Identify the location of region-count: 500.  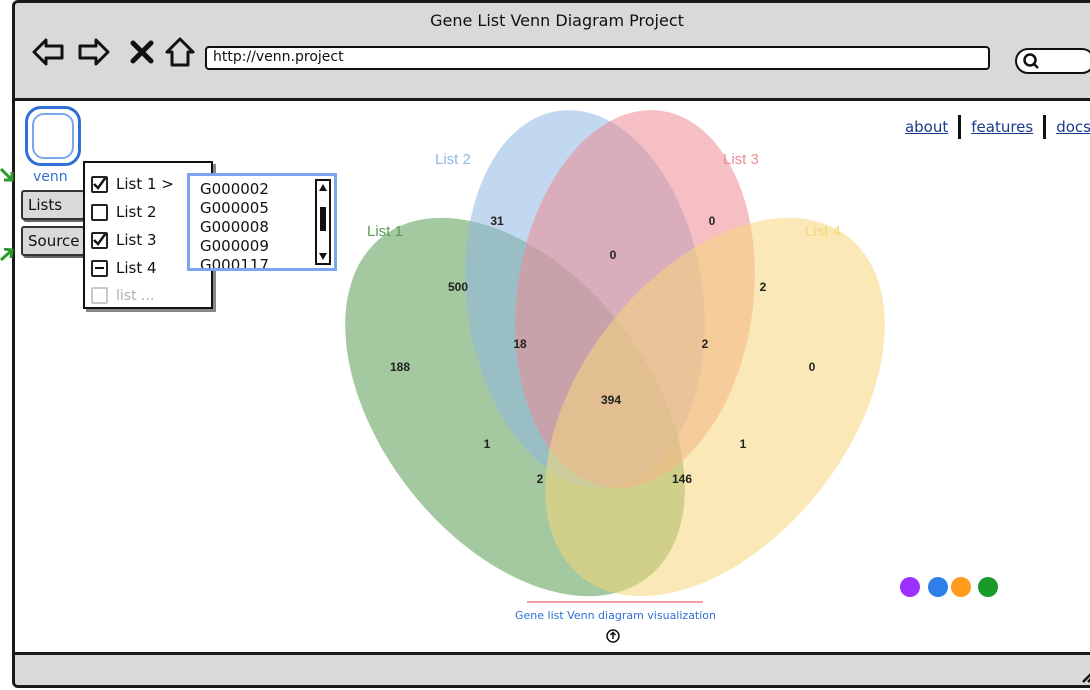
(458, 287).